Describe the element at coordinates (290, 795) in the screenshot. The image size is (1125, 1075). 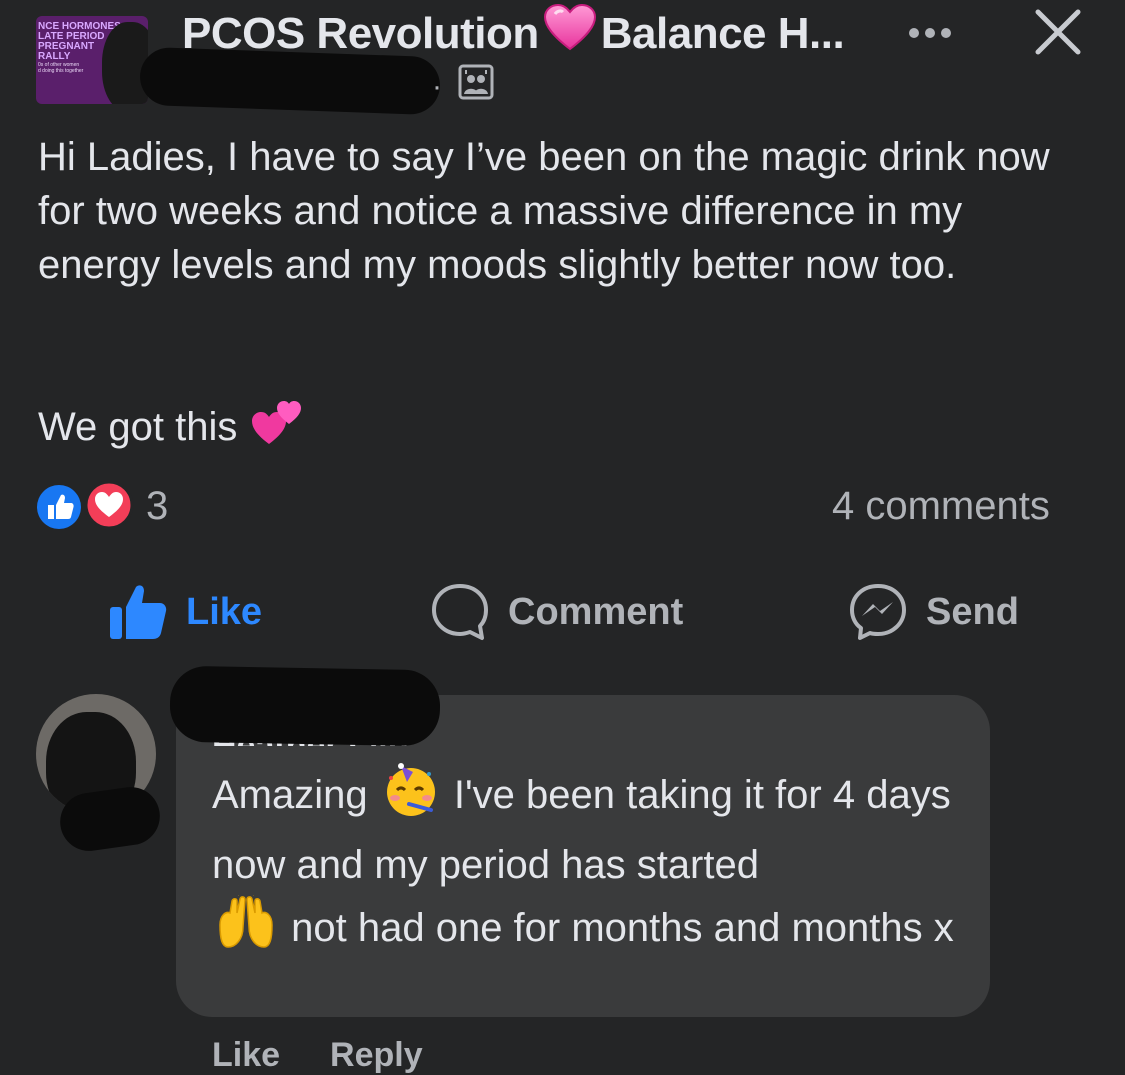
I see `comment-text-part1: Amazing` at that location.